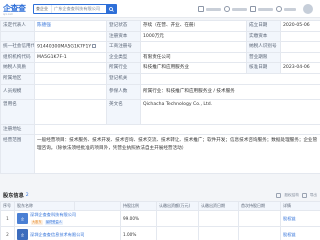  What do you see at coordinates (160, 9) in the screenshot?
I see `top-bar: 企查查 qcc.com 查企业 广东企查查科技有限公司` at bounding box center [160, 9].